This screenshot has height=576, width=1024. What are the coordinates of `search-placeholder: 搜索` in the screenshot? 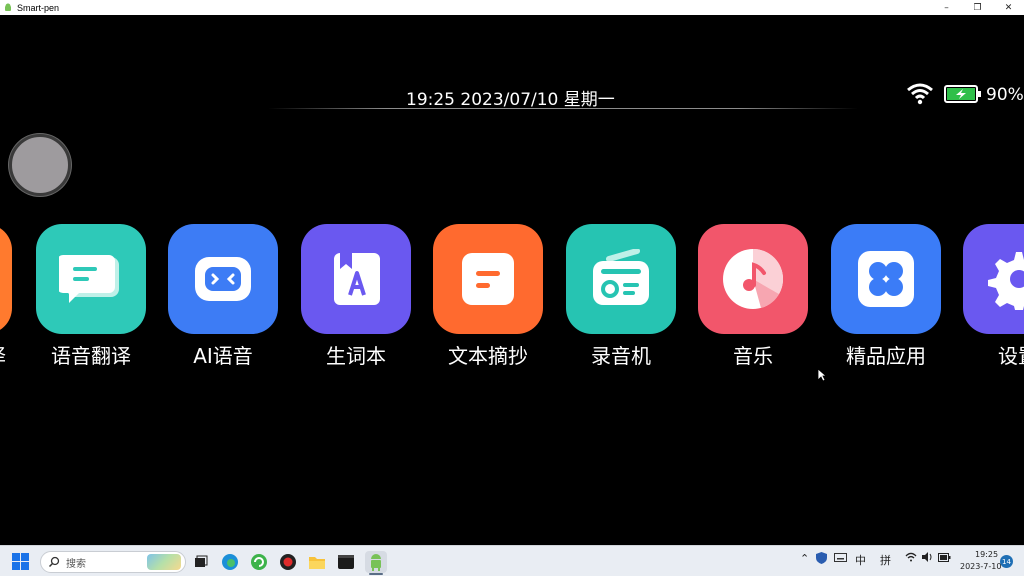 It's located at (76, 564).